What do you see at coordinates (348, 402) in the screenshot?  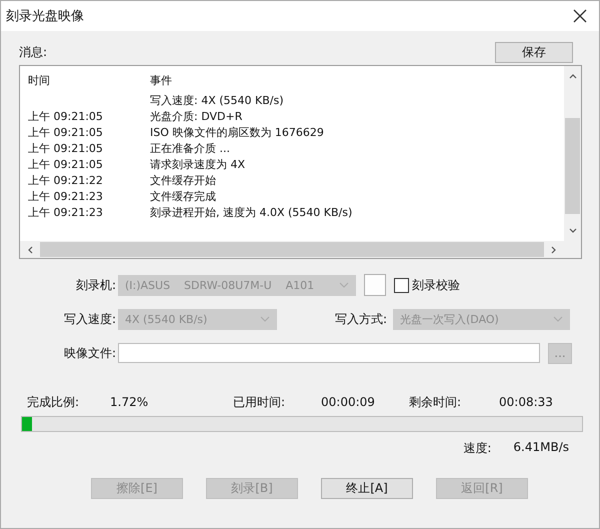 I see `elapsed-value: 00:00:09` at bounding box center [348, 402].